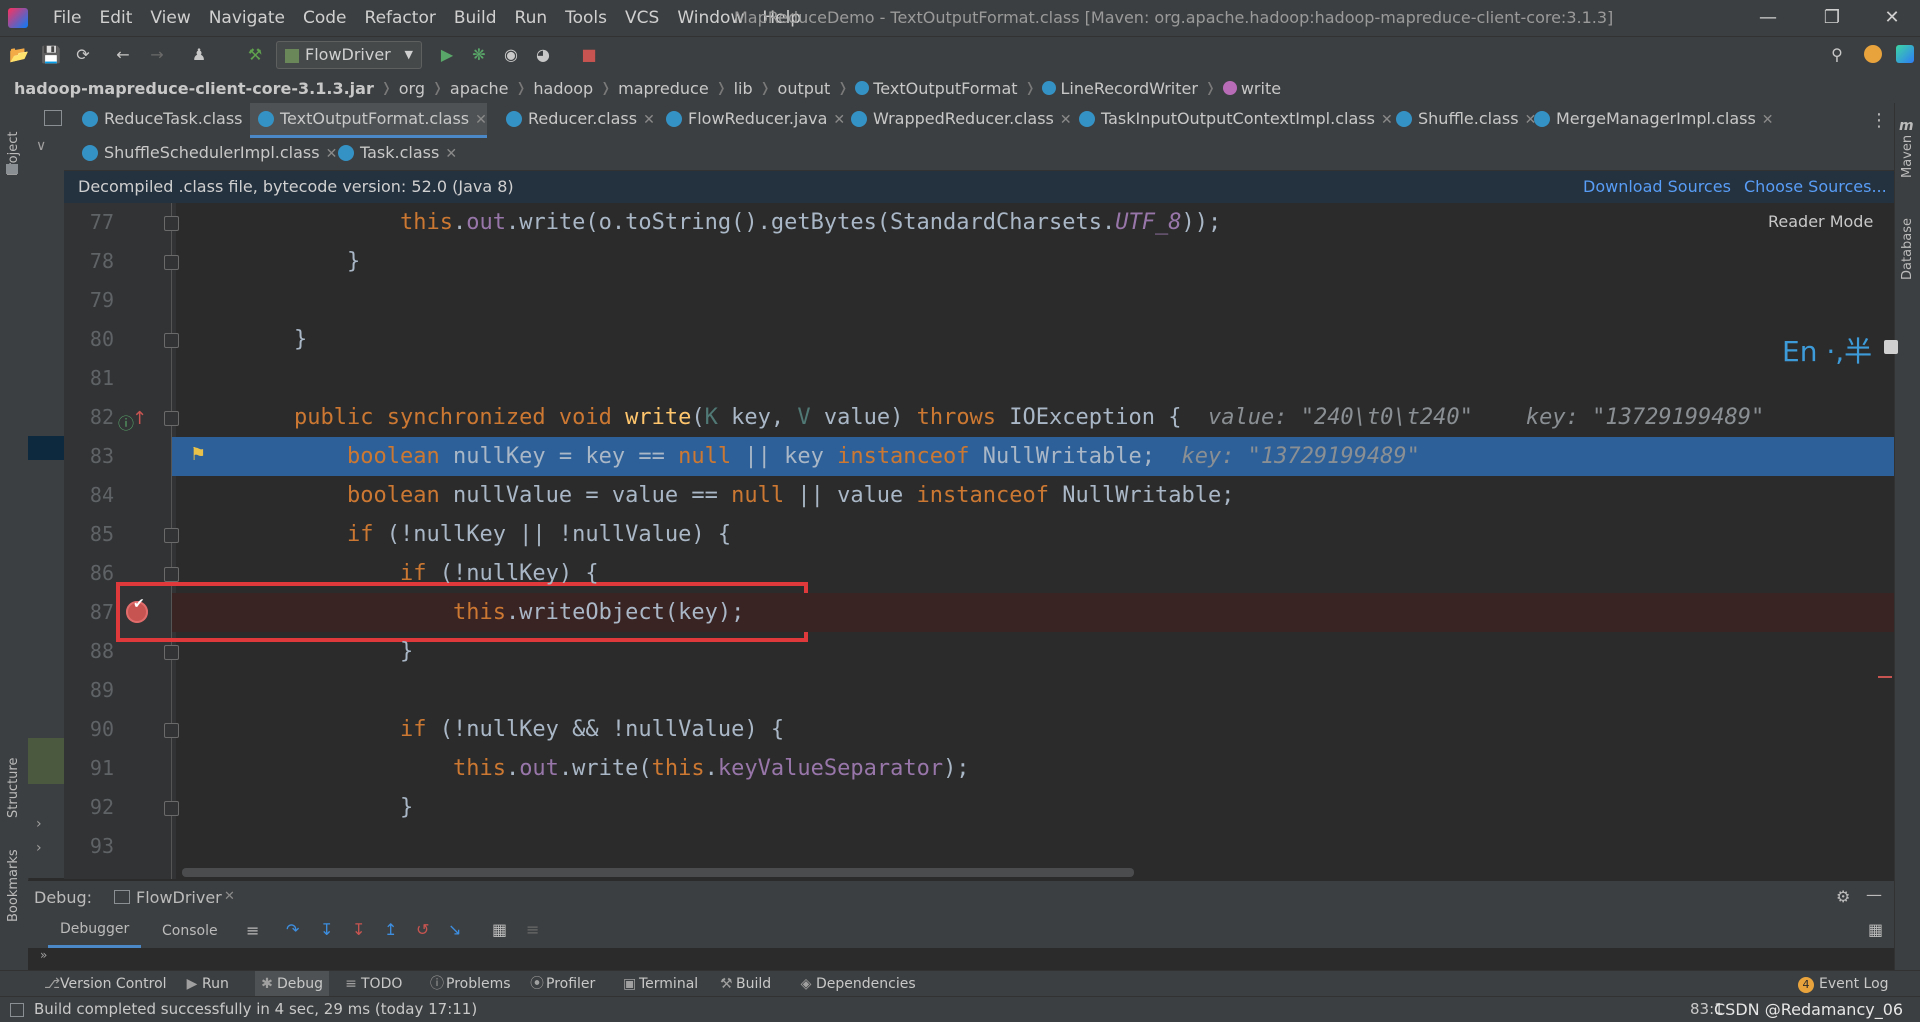 This screenshot has width=1920, height=1022. I want to click on breadcrumb-item: lib, so click(743, 88).